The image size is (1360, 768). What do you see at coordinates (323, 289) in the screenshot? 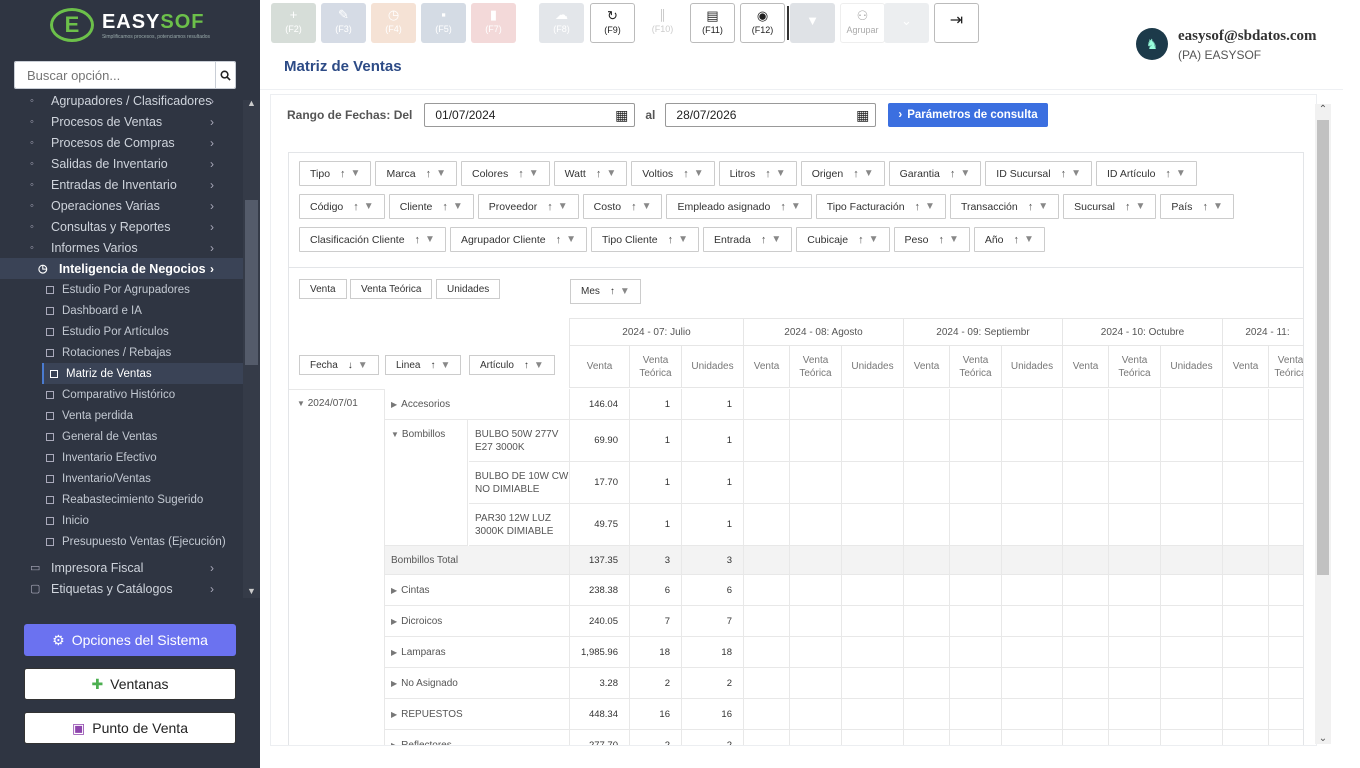
I see `data-field-venta: Venta` at bounding box center [323, 289].